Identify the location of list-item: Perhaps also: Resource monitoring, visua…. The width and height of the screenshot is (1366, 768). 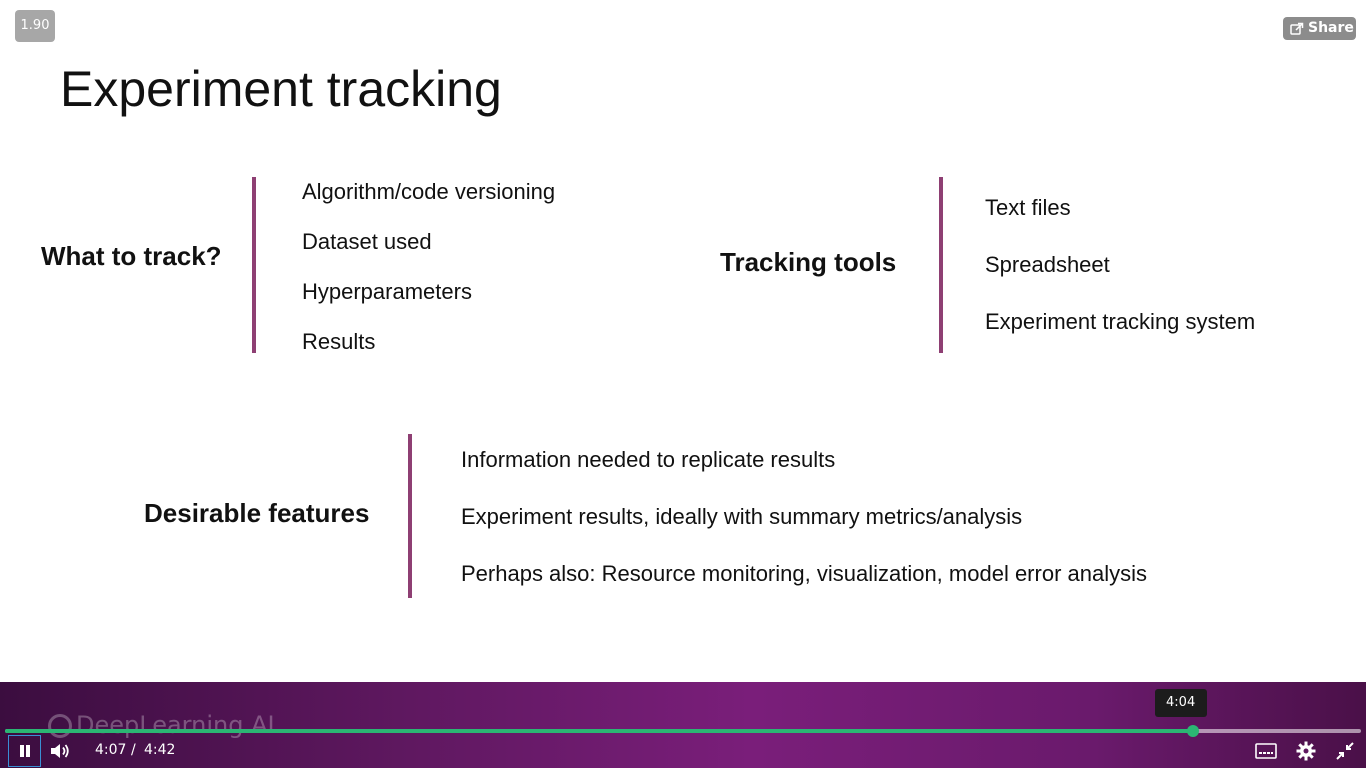
(804, 573).